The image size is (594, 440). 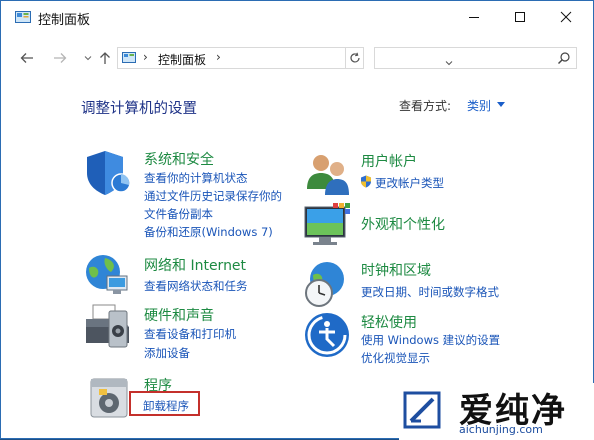 I want to click on link-date-time-format: 更改日期、时间或数字格式, so click(x=430, y=292).